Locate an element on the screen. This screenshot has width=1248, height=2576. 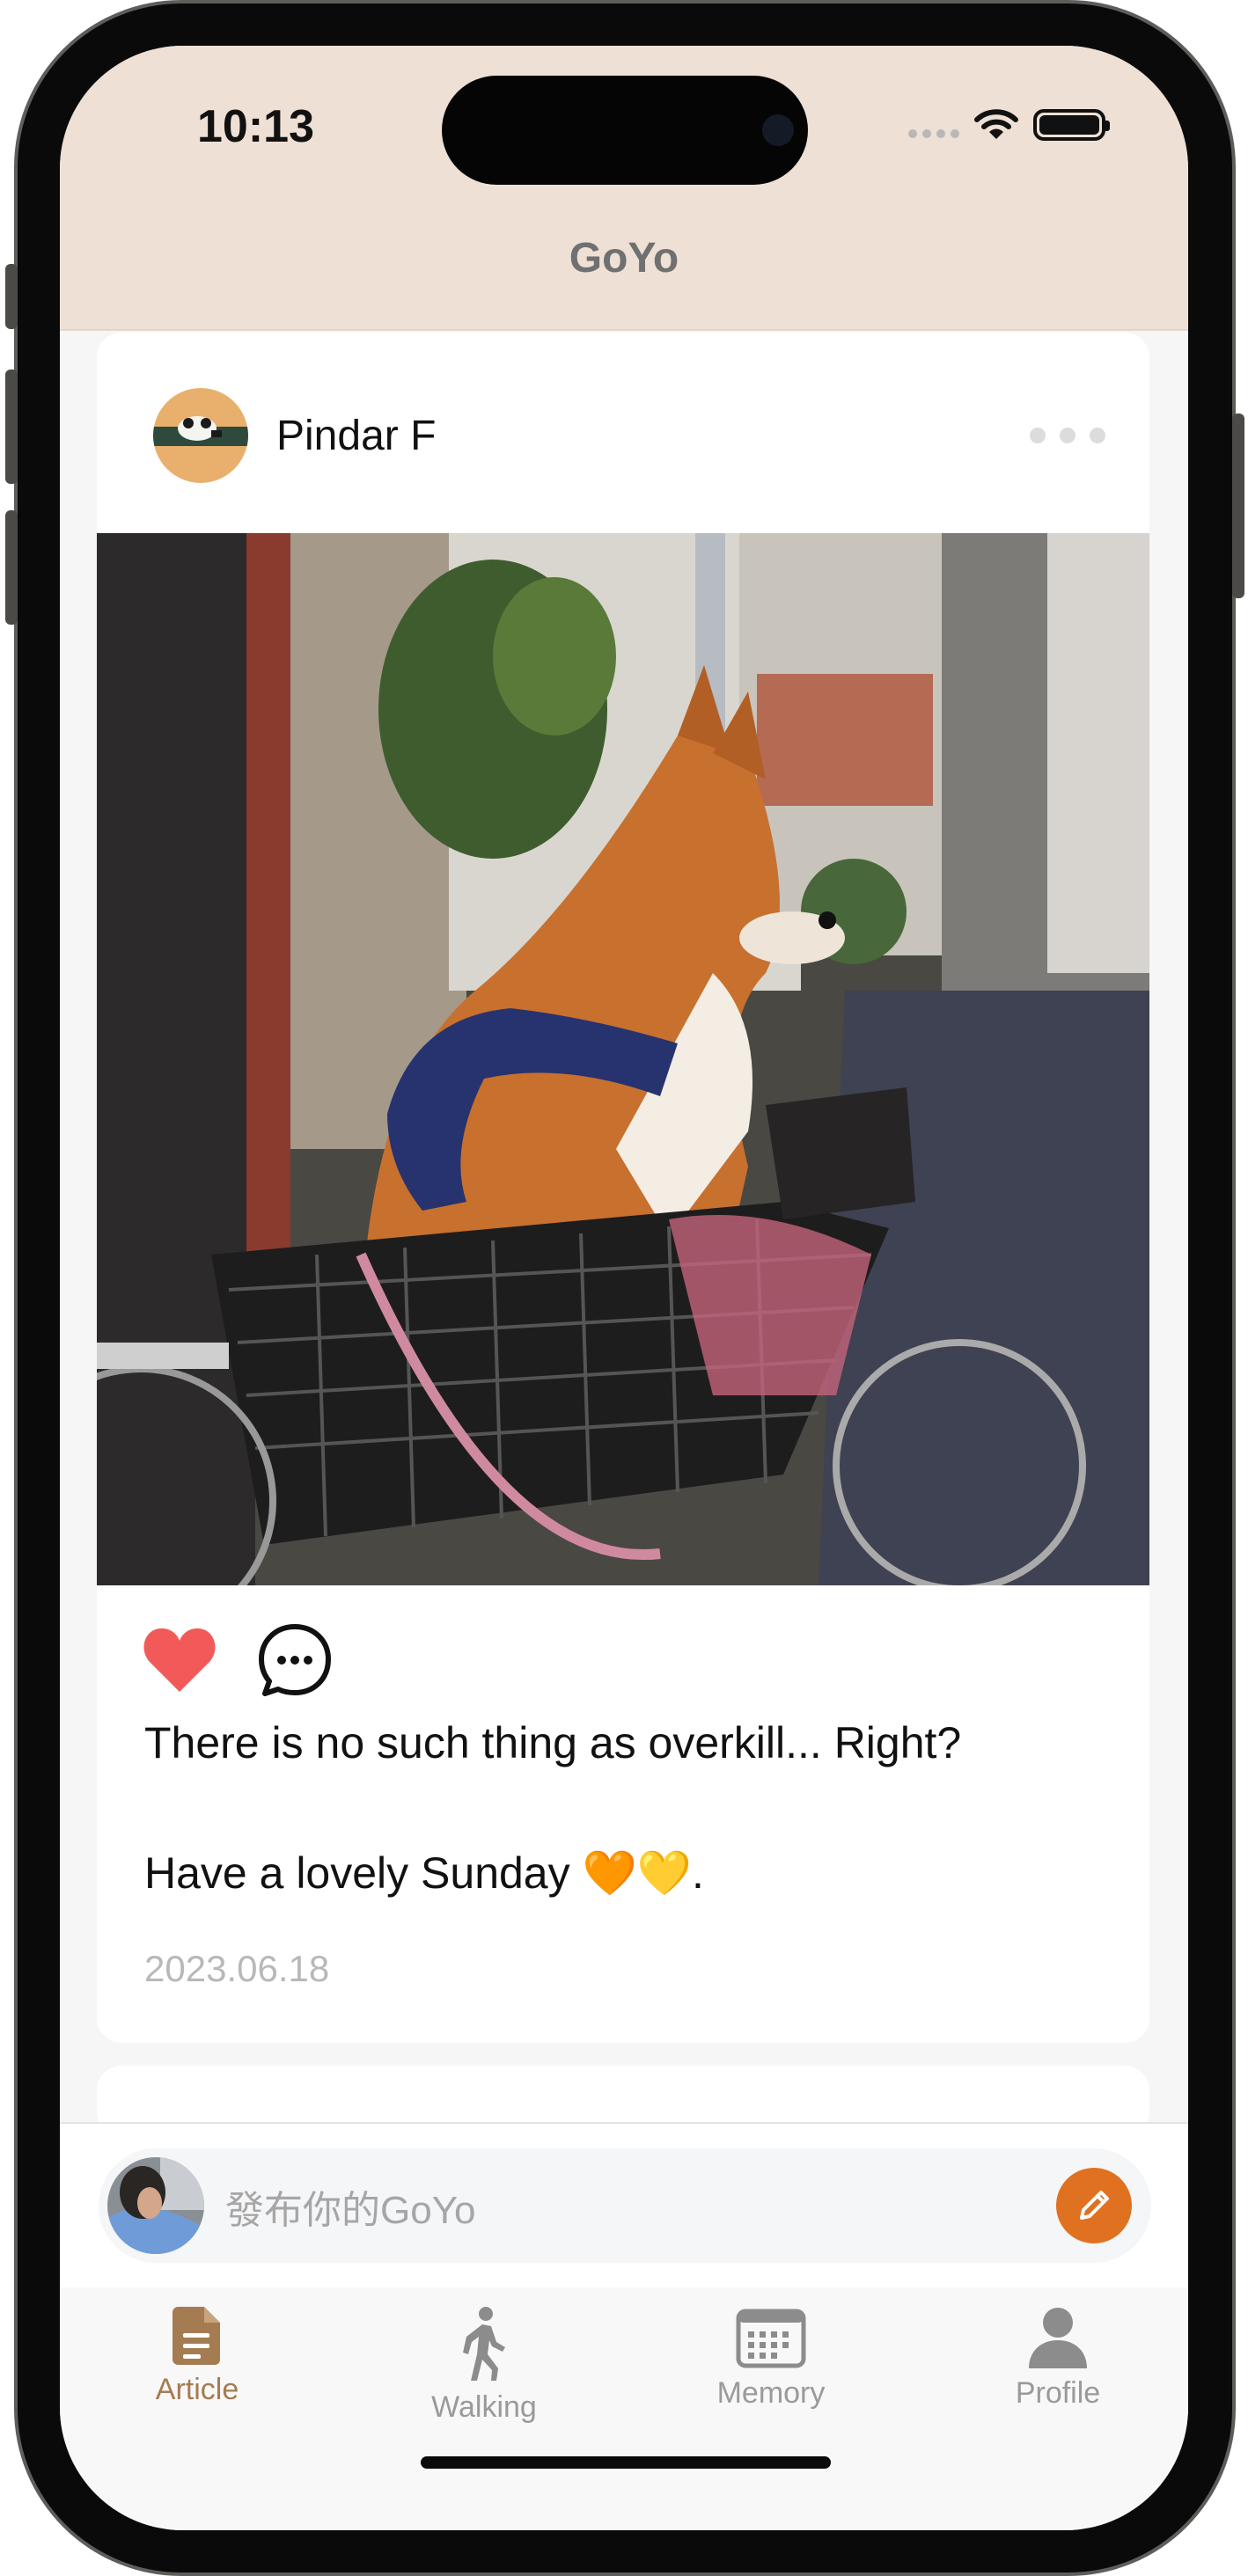
document-icon is located at coordinates (196, 2336).